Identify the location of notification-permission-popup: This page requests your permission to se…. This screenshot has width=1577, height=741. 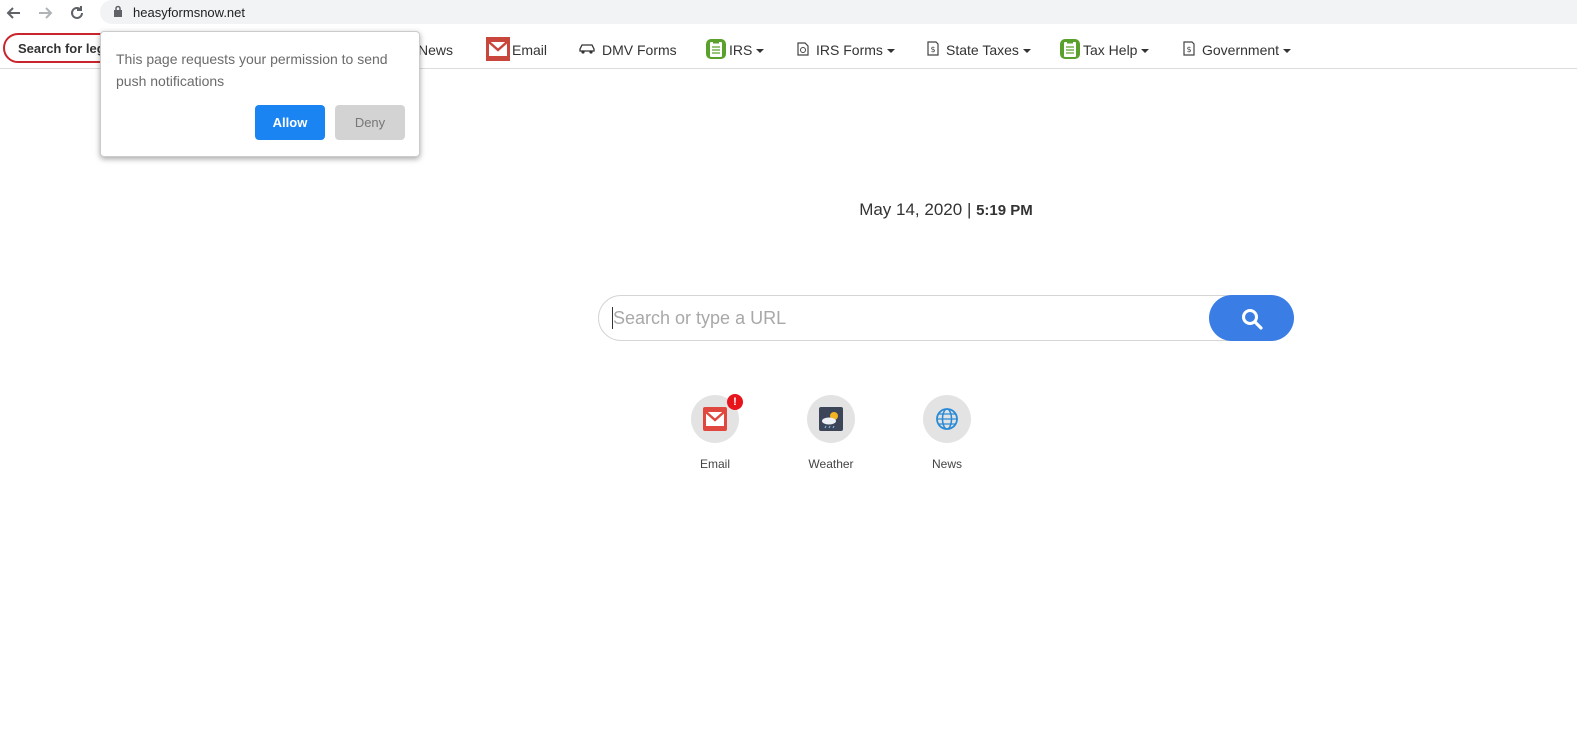
(260, 94).